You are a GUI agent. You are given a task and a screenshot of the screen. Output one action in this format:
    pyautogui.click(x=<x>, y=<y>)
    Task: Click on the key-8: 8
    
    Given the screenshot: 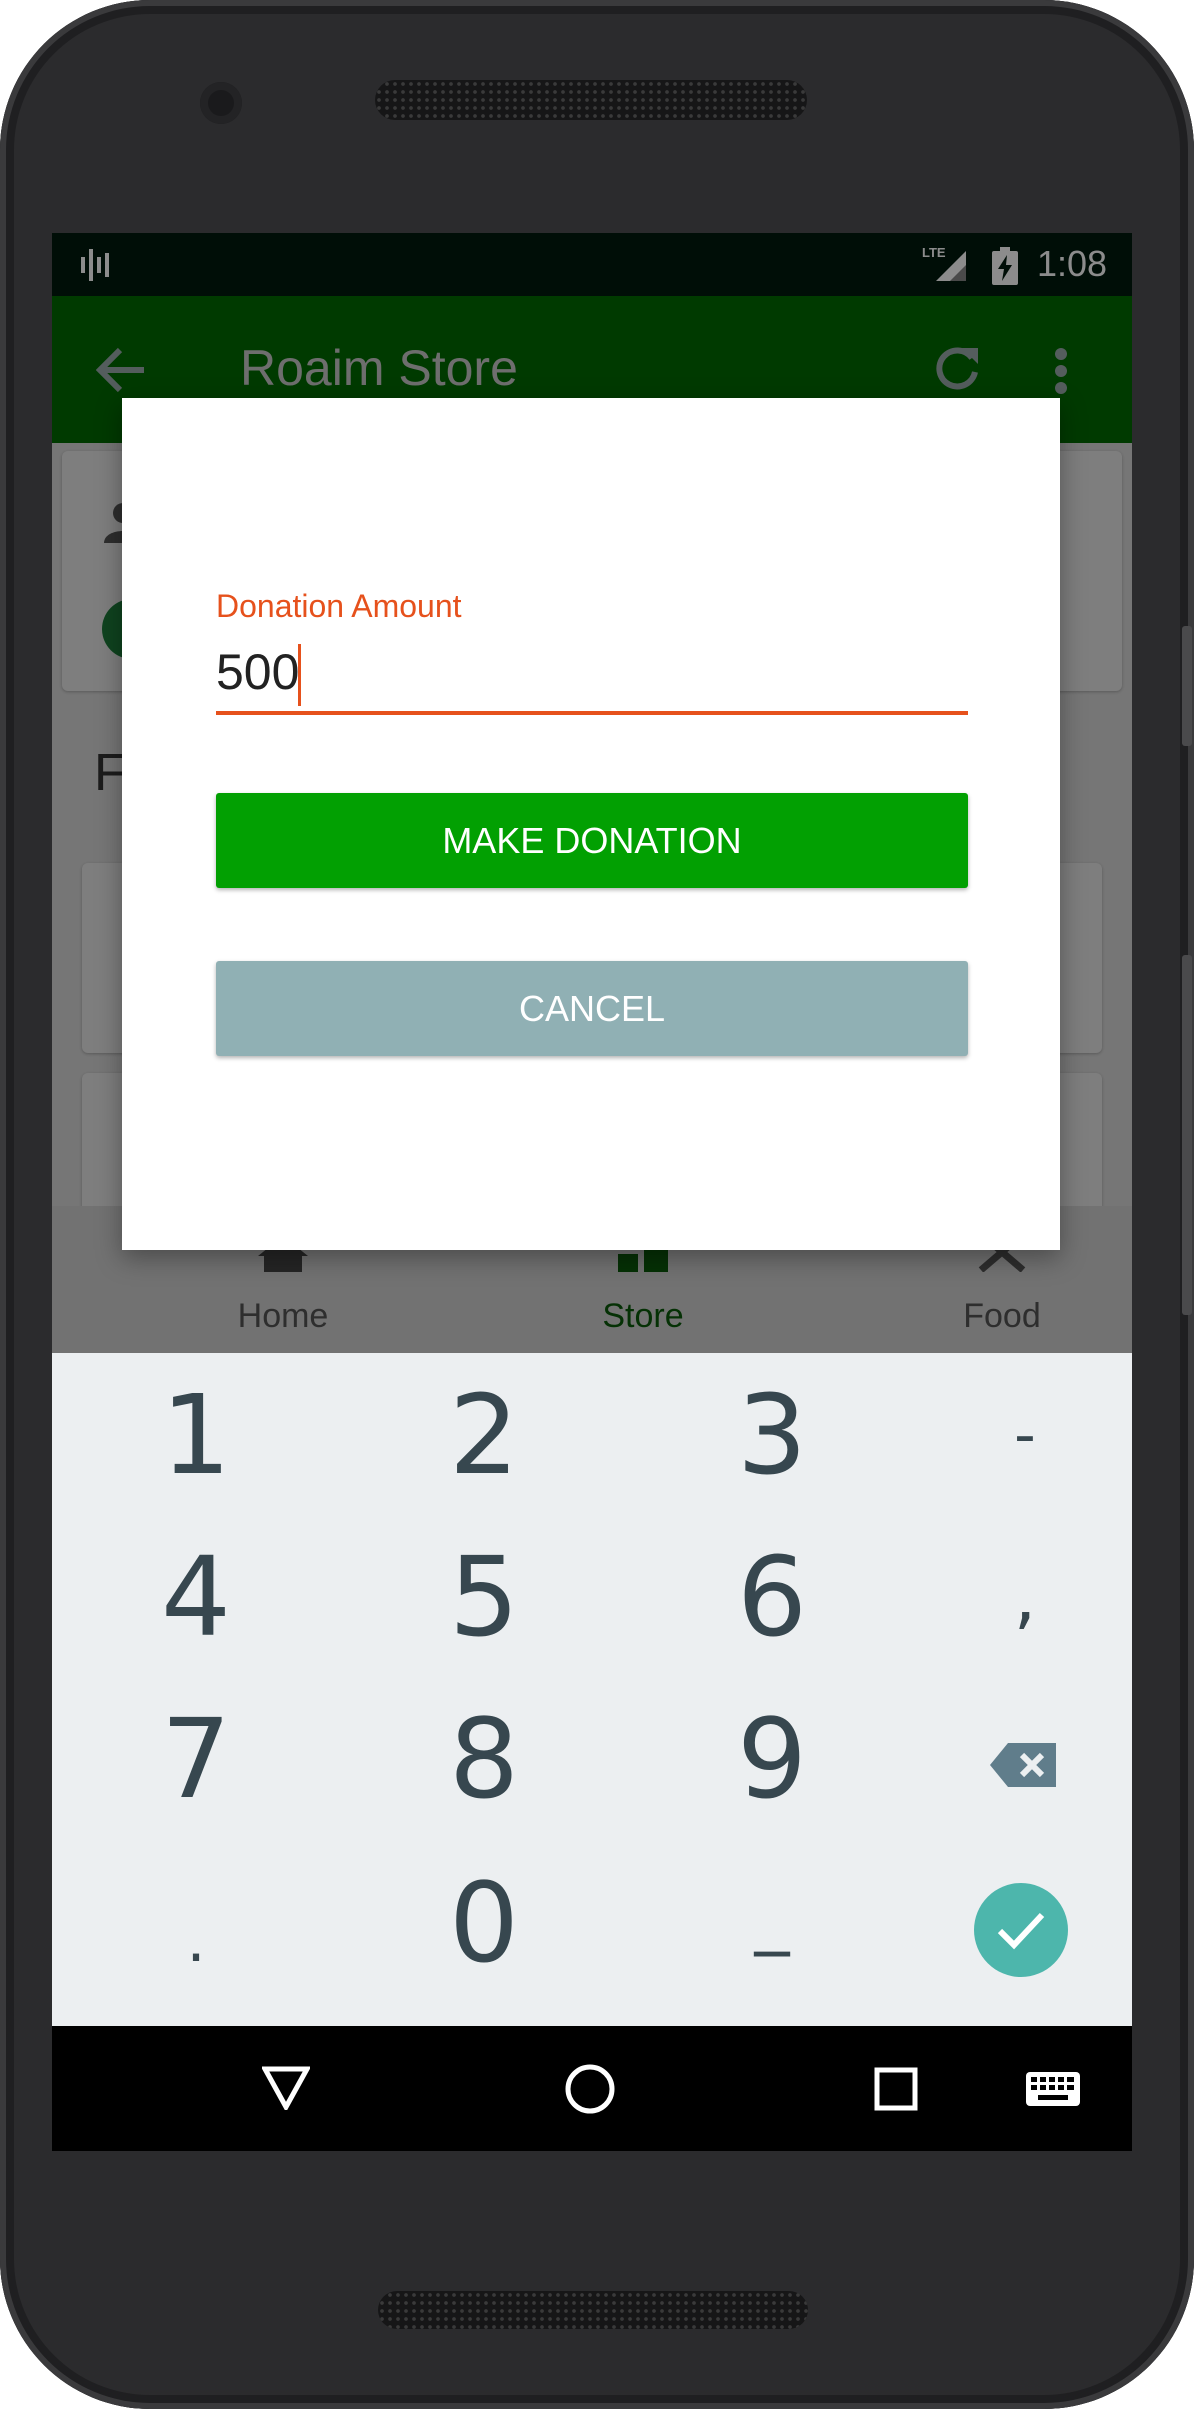 What is the action you would take?
    pyautogui.click(x=484, y=1759)
    